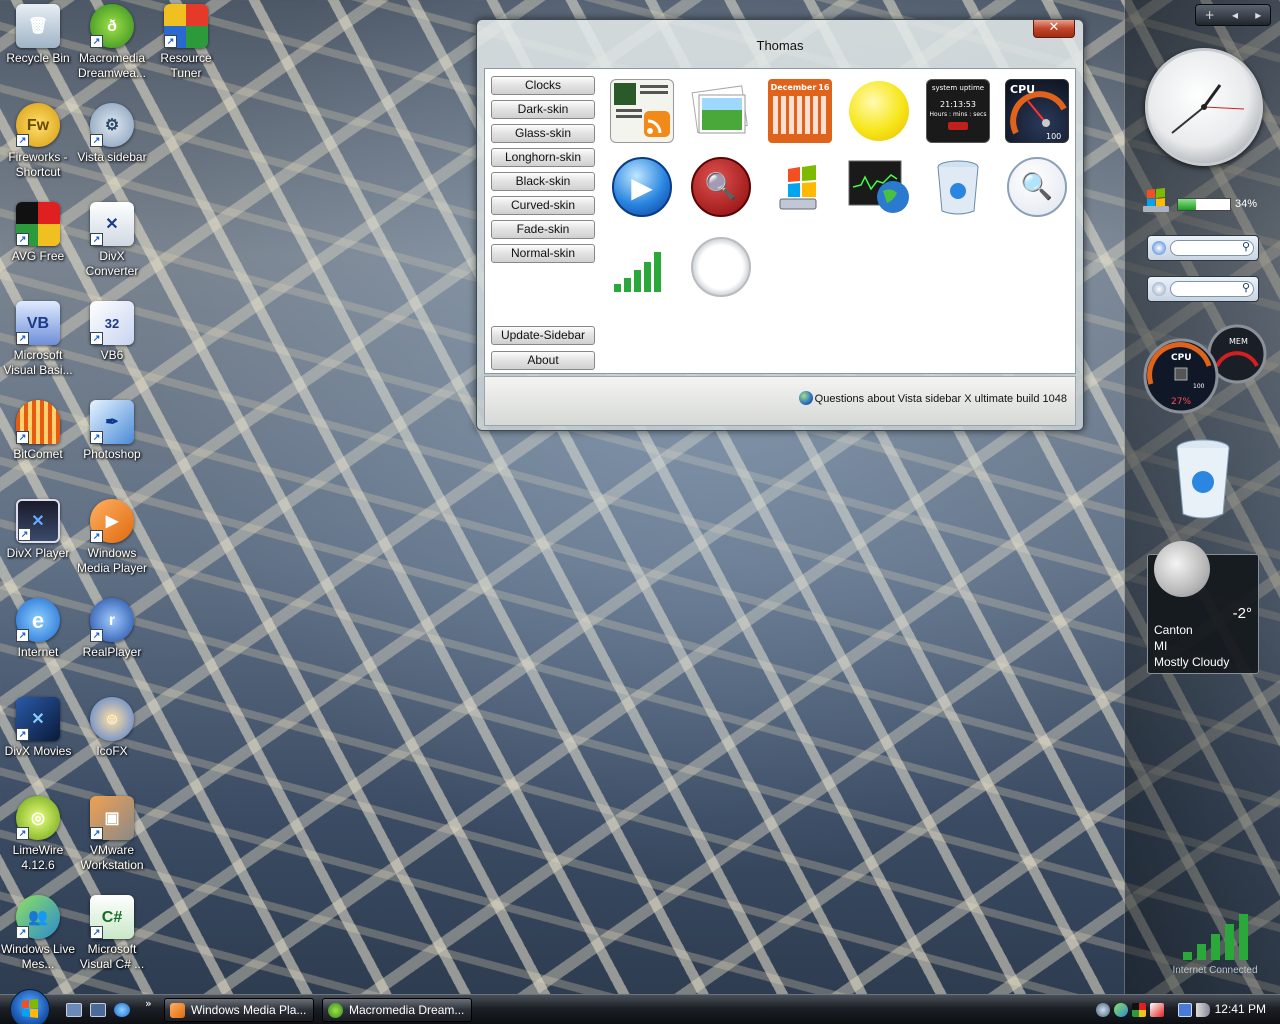 The image size is (1280, 1024). I want to click on show-desktop-icon, so click(74, 1010).